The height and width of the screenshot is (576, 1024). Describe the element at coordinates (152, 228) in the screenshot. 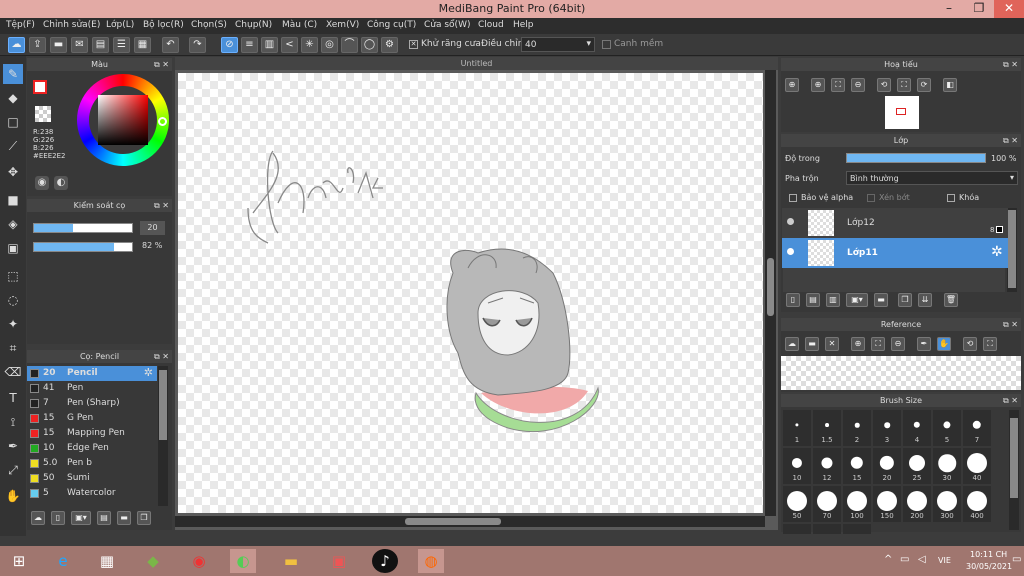

I see `brush-size-value: 20` at that location.